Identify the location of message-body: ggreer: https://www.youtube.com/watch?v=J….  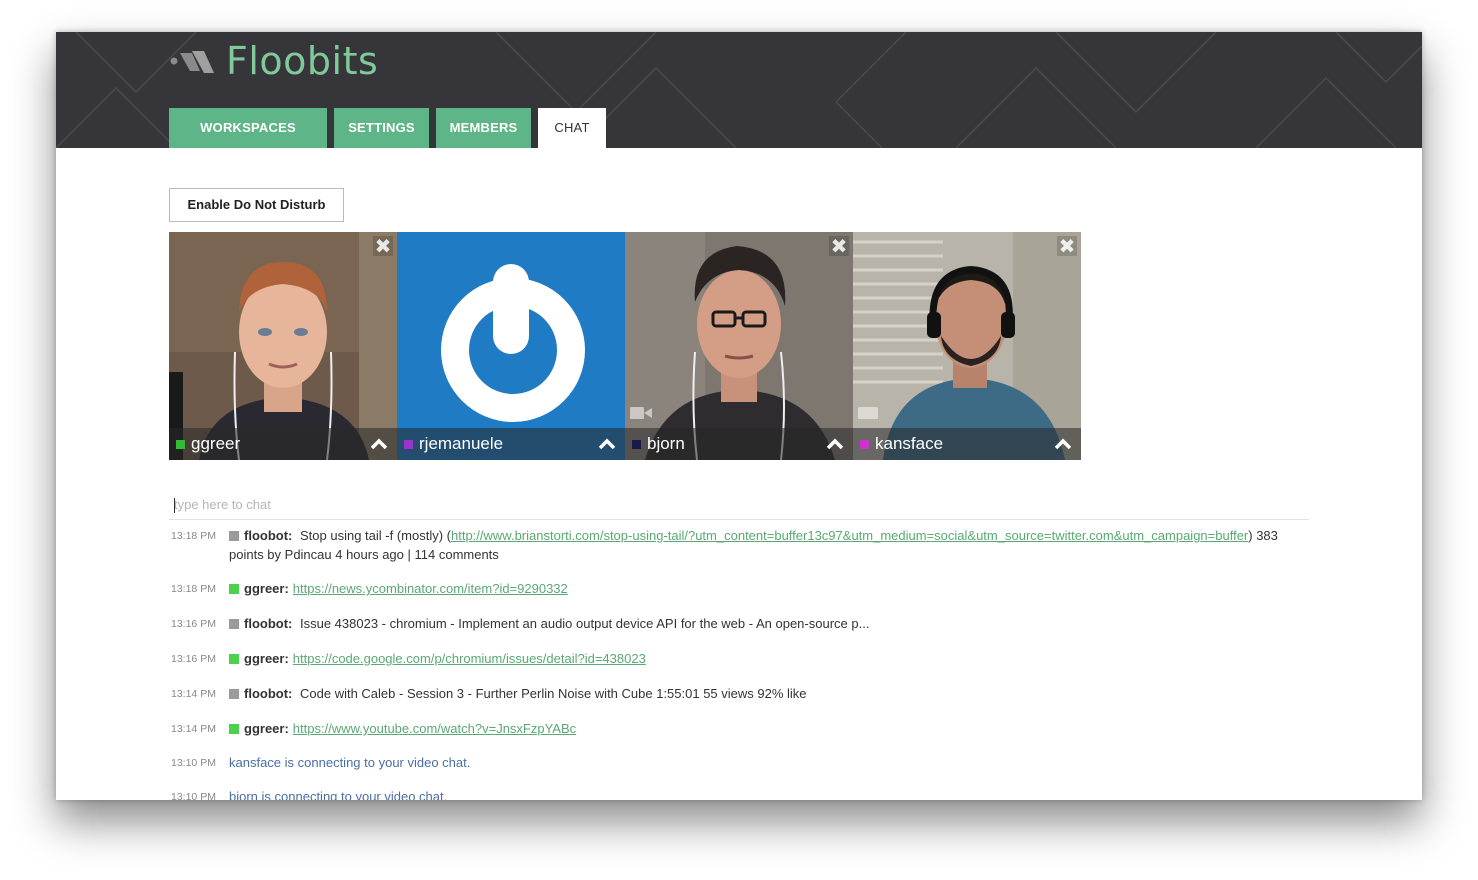
(769, 728).